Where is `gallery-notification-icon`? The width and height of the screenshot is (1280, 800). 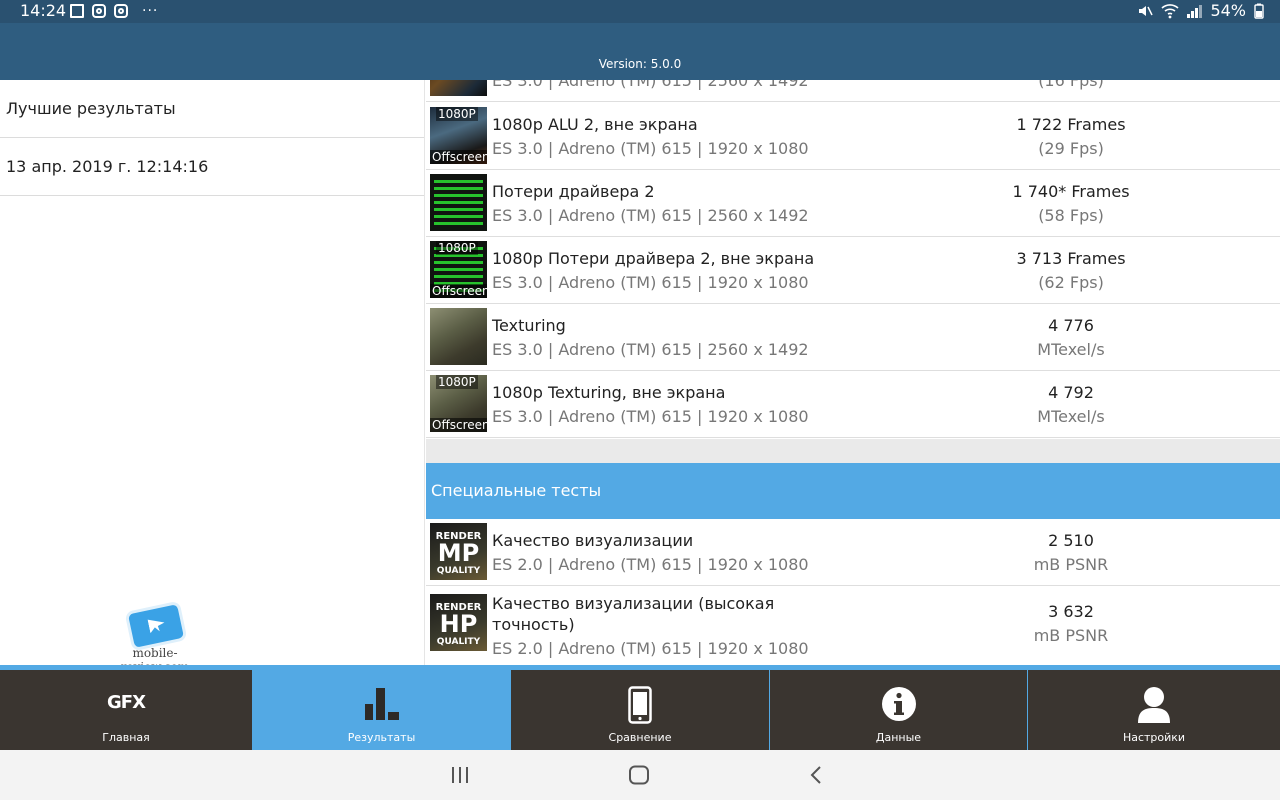
gallery-notification-icon is located at coordinates (77, 11).